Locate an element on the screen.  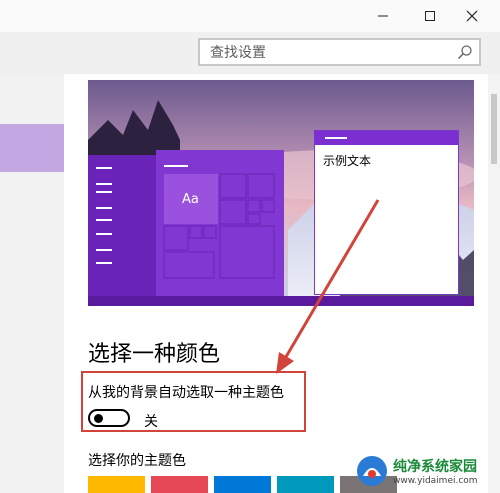
watermark-logo-icon is located at coordinates (372, 471).